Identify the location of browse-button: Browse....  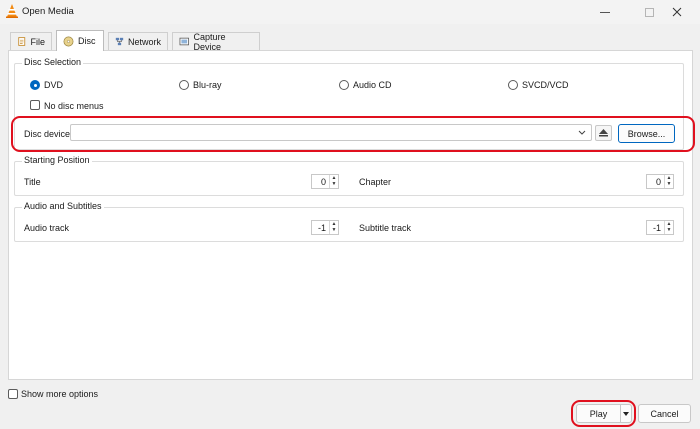
(646, 133).